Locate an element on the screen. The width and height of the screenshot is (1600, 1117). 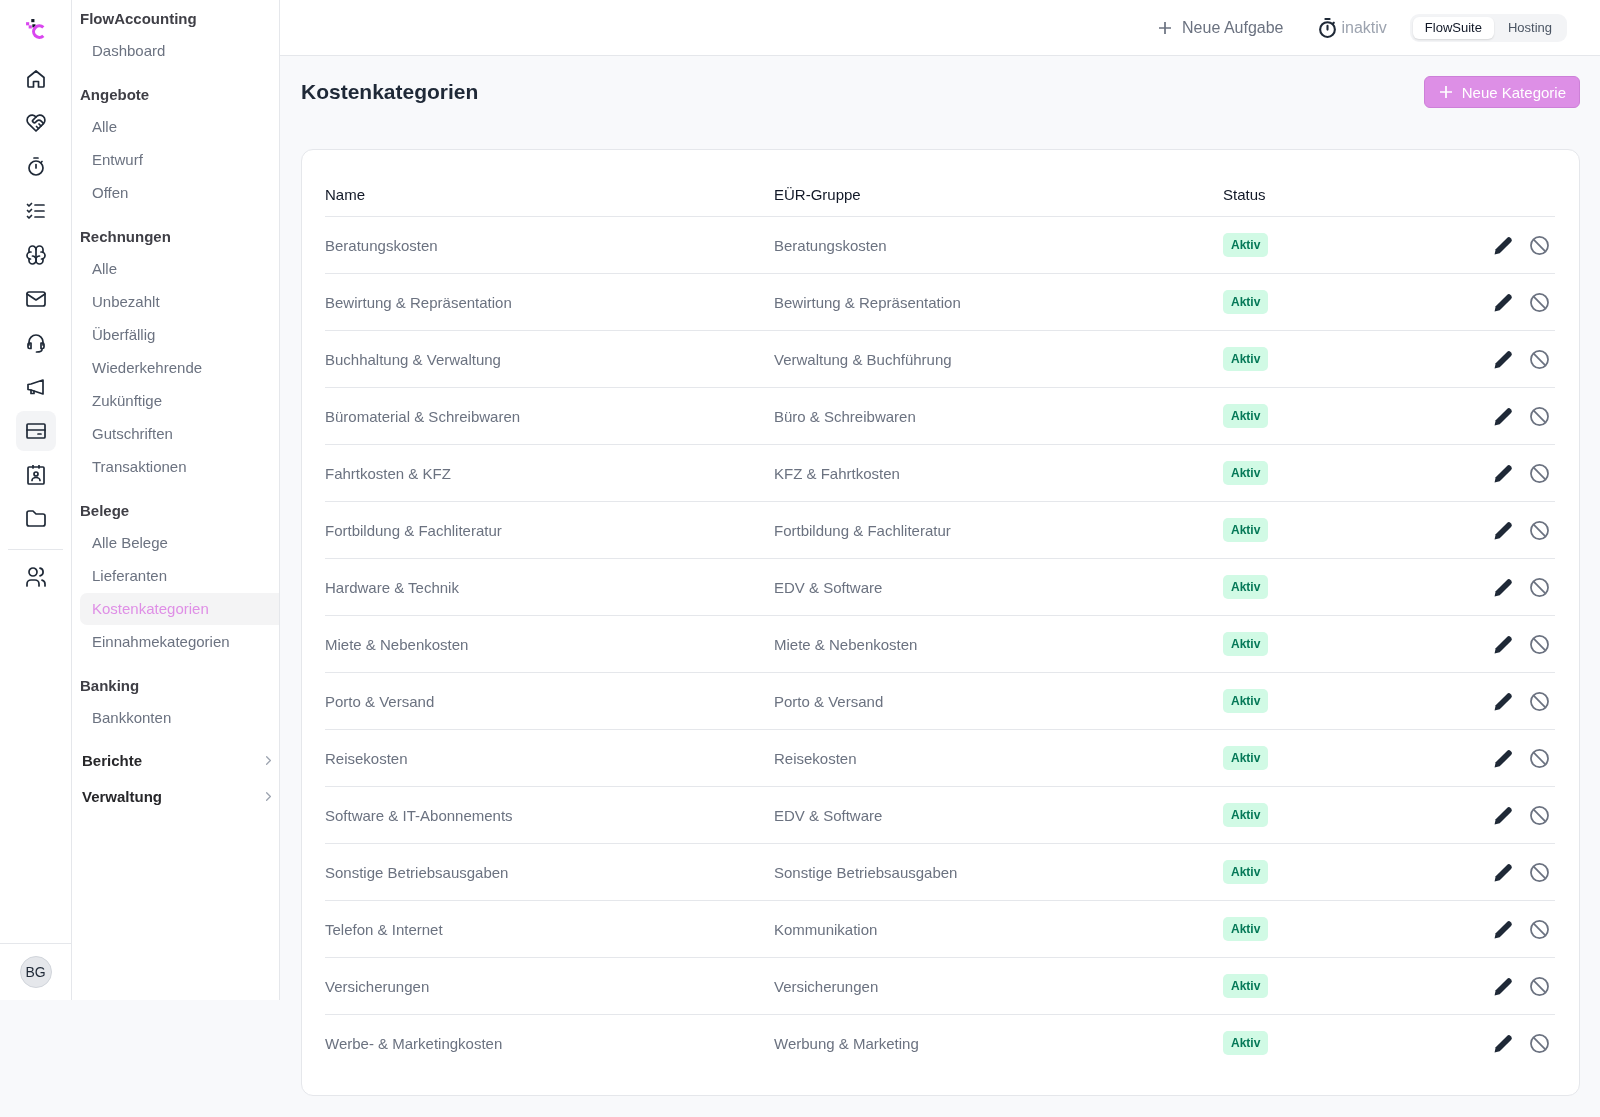
id-badge-icon is located at coordinates (35, 475).